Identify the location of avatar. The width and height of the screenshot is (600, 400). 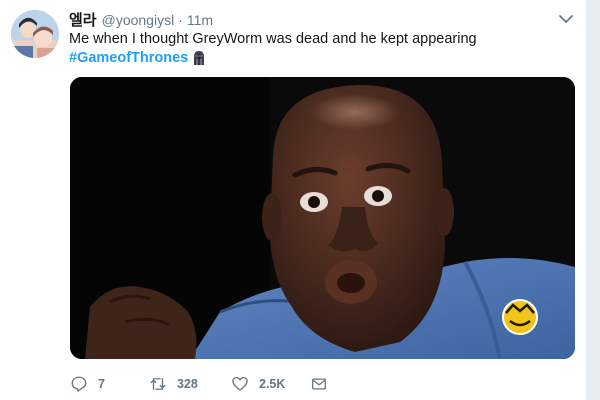
(35, 34).